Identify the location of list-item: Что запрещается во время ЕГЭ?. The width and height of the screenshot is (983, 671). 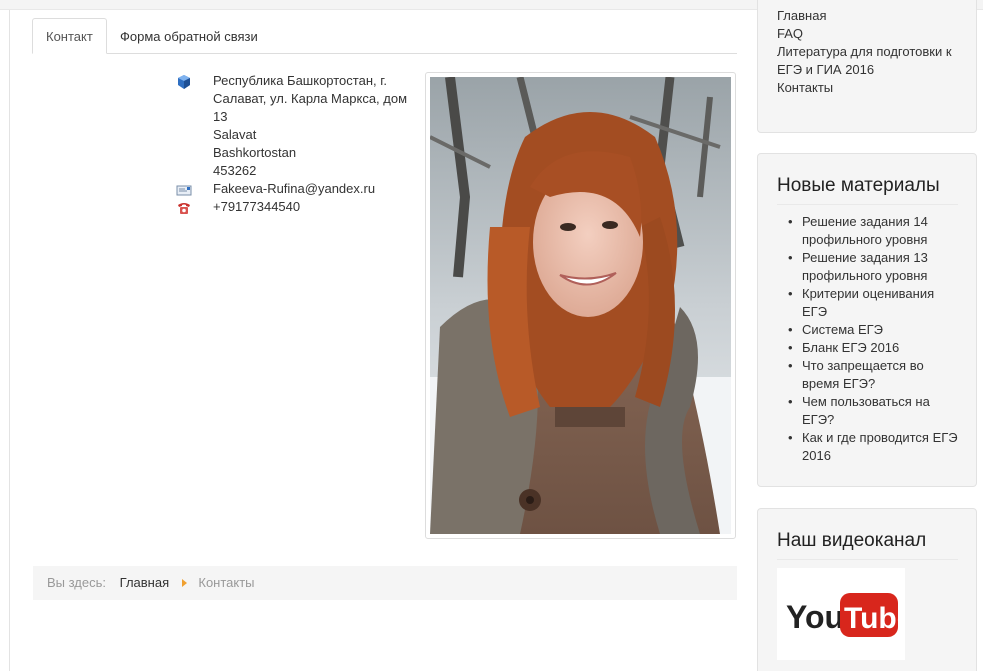
(873, 375).